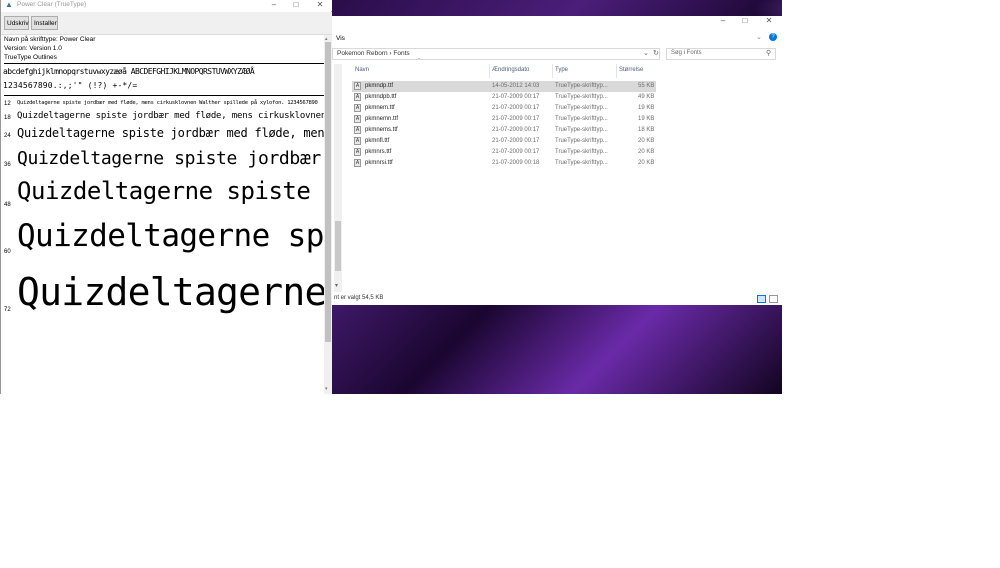  I want to click on large-icons-view-icon, so click(773, 299).